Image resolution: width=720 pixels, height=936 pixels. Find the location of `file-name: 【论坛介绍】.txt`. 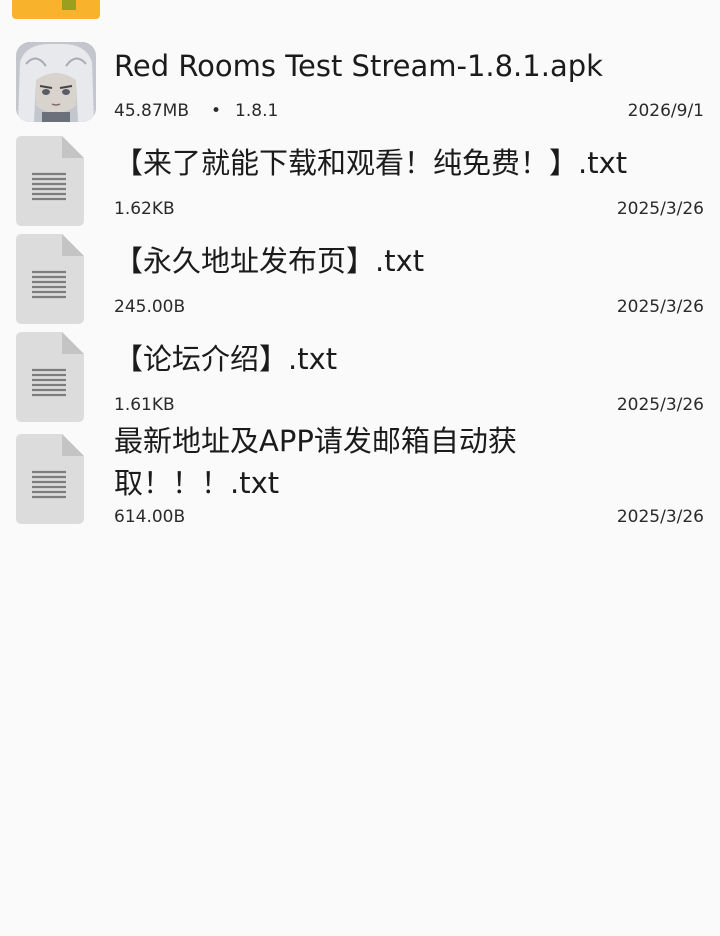

file-name: 【论坛介绍】.txt is located at coordinates (226, 359).